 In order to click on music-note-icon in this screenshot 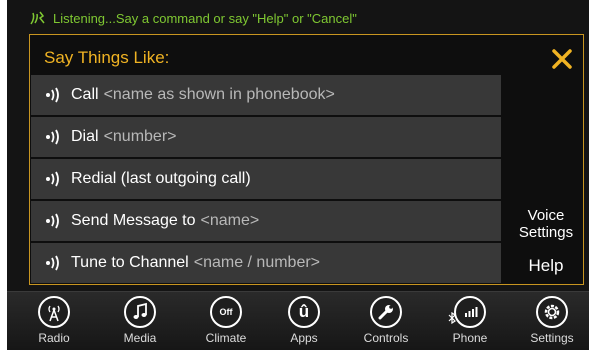, I will do `click(140, 312)`.